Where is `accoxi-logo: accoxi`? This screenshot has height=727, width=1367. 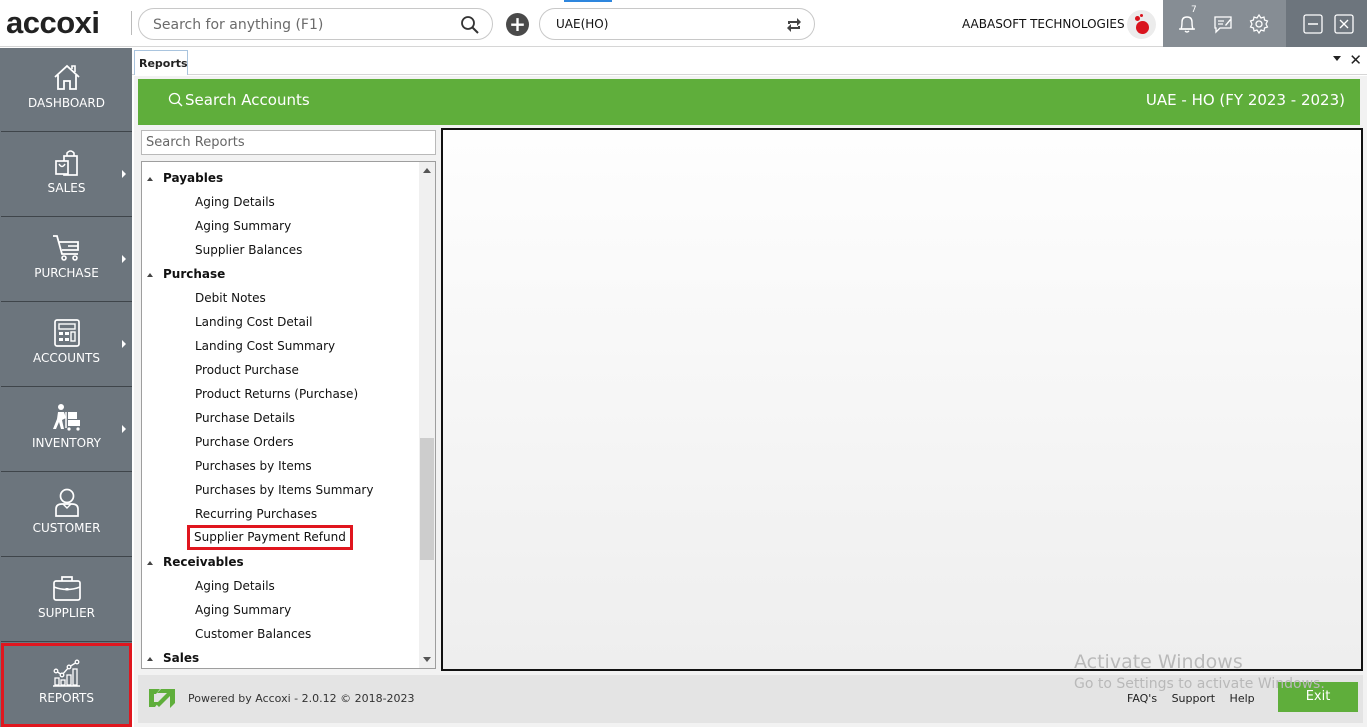 accoxi-logo: accoxi is located at coordinates (53, 22).